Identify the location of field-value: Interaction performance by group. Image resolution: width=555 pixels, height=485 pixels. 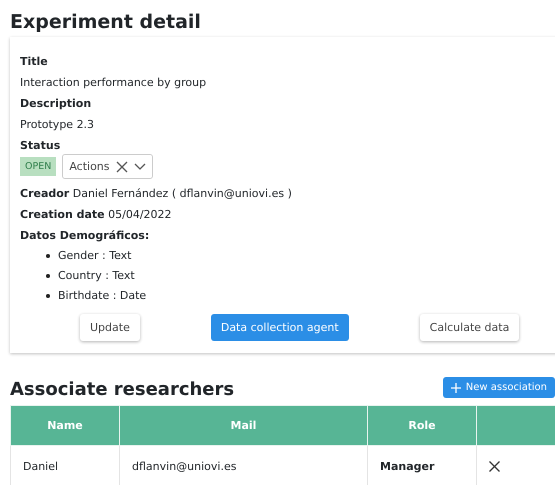
(113, 82).